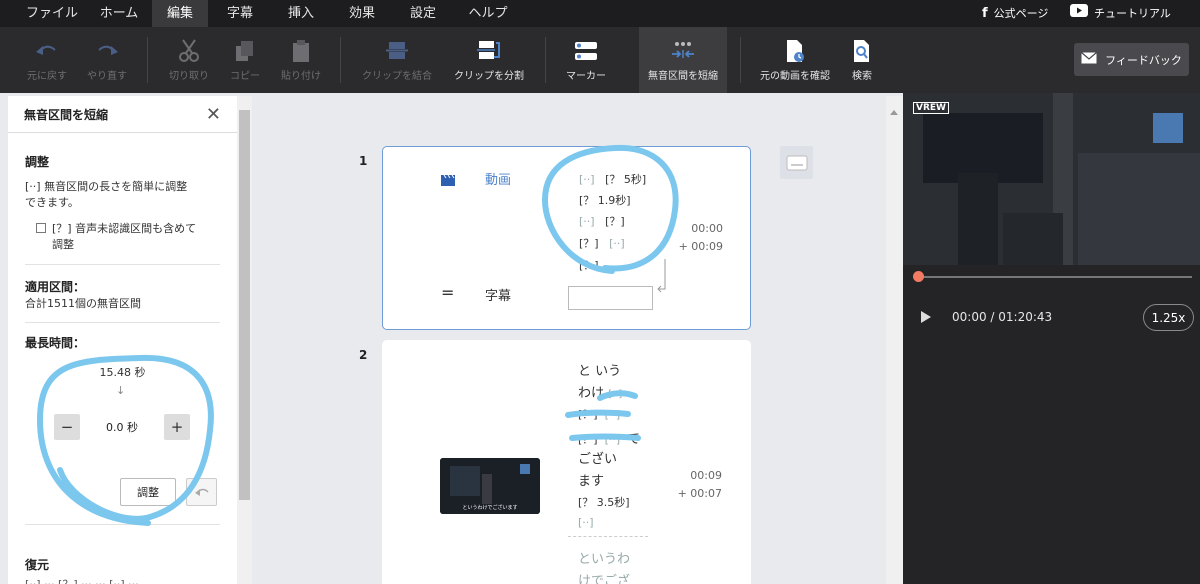 The height and width of the screenshot is (584, 1200). I want to click on video-track-label: 動画, so click(498, 180).